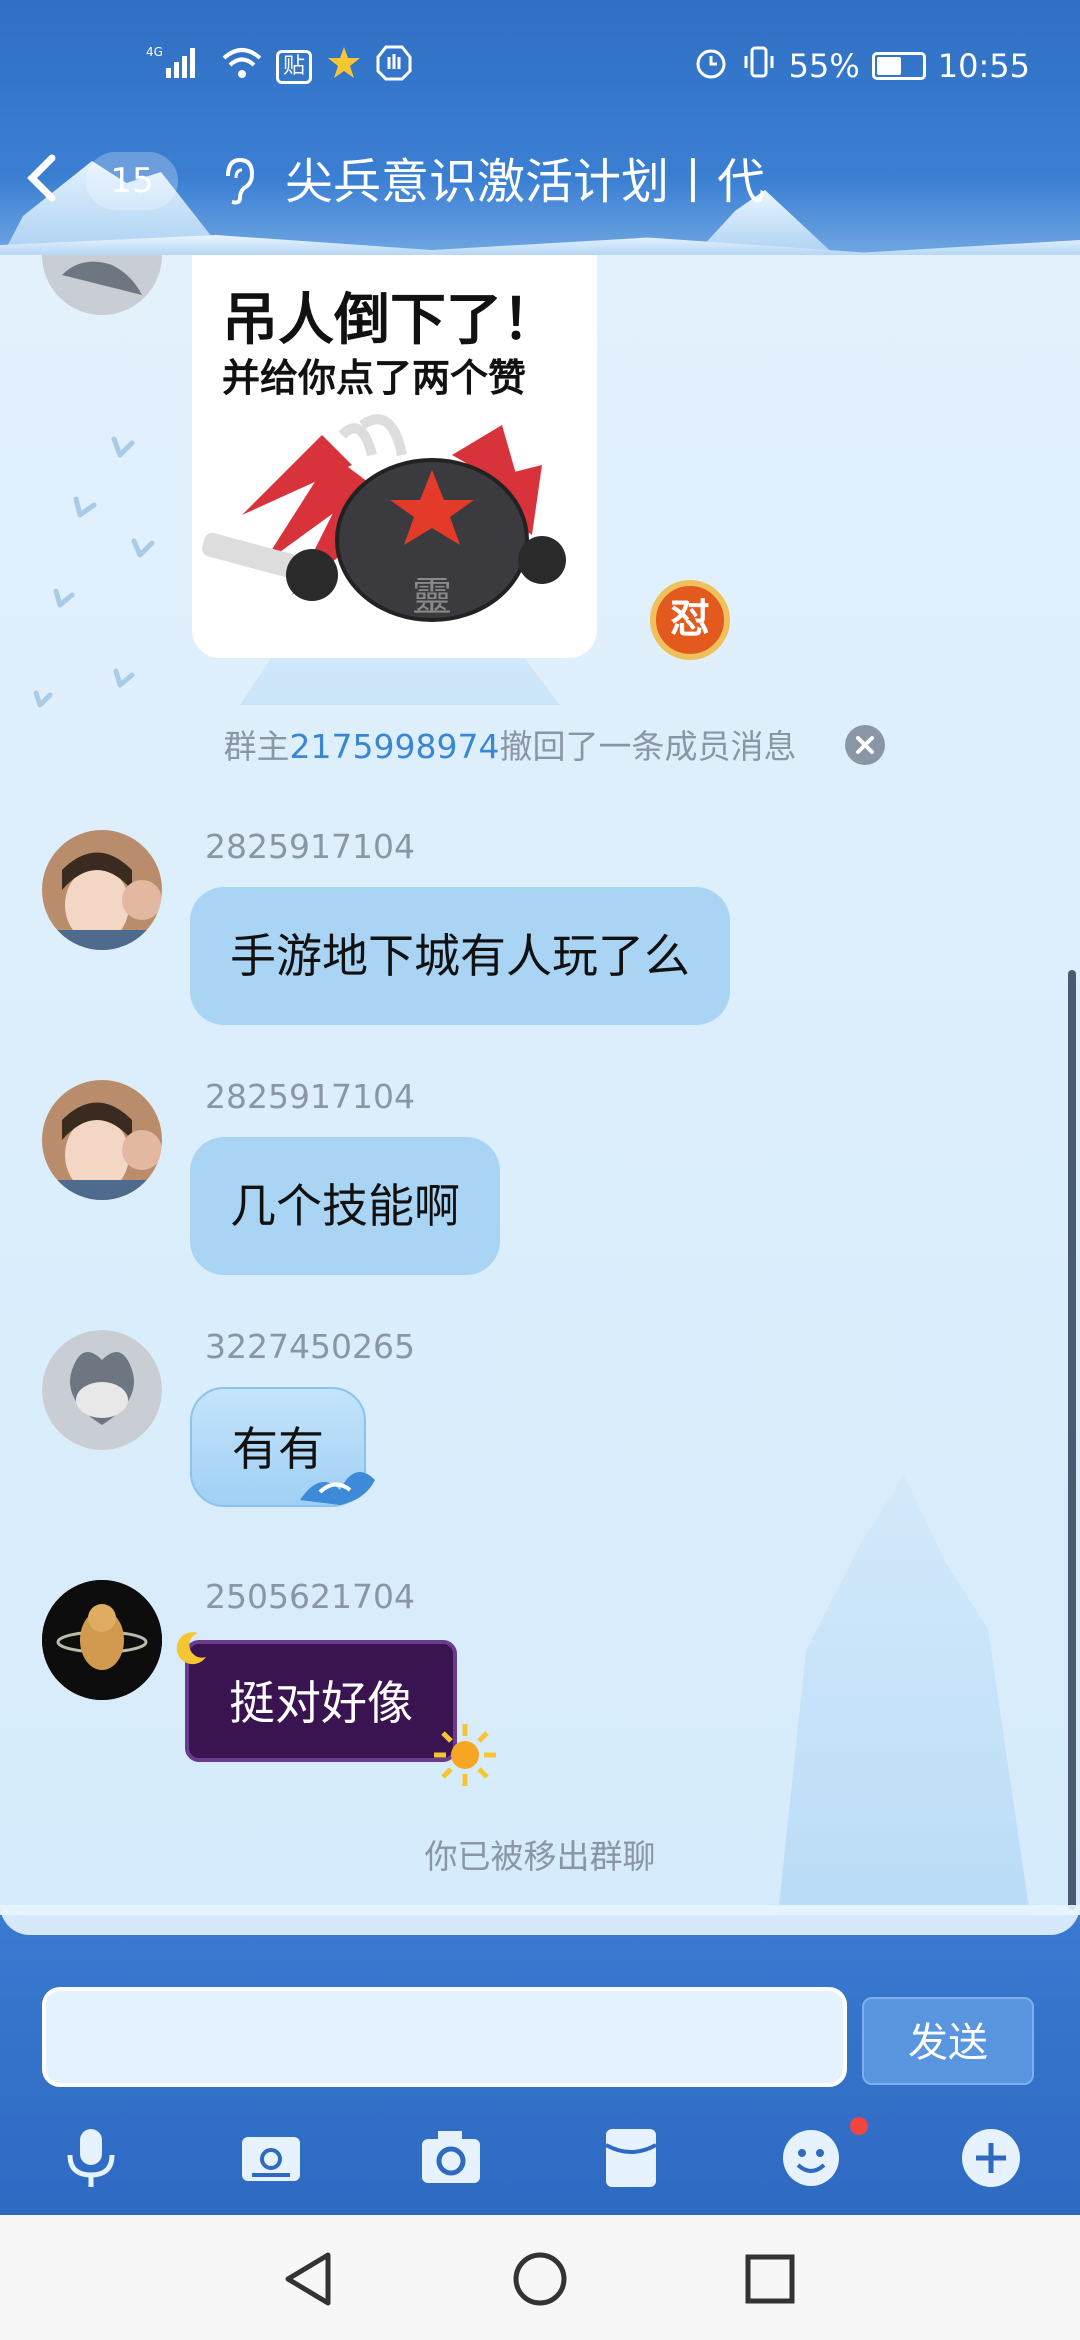  I want to click on message-bubble: 手游地下城有人玩了么, so click(460, 956).